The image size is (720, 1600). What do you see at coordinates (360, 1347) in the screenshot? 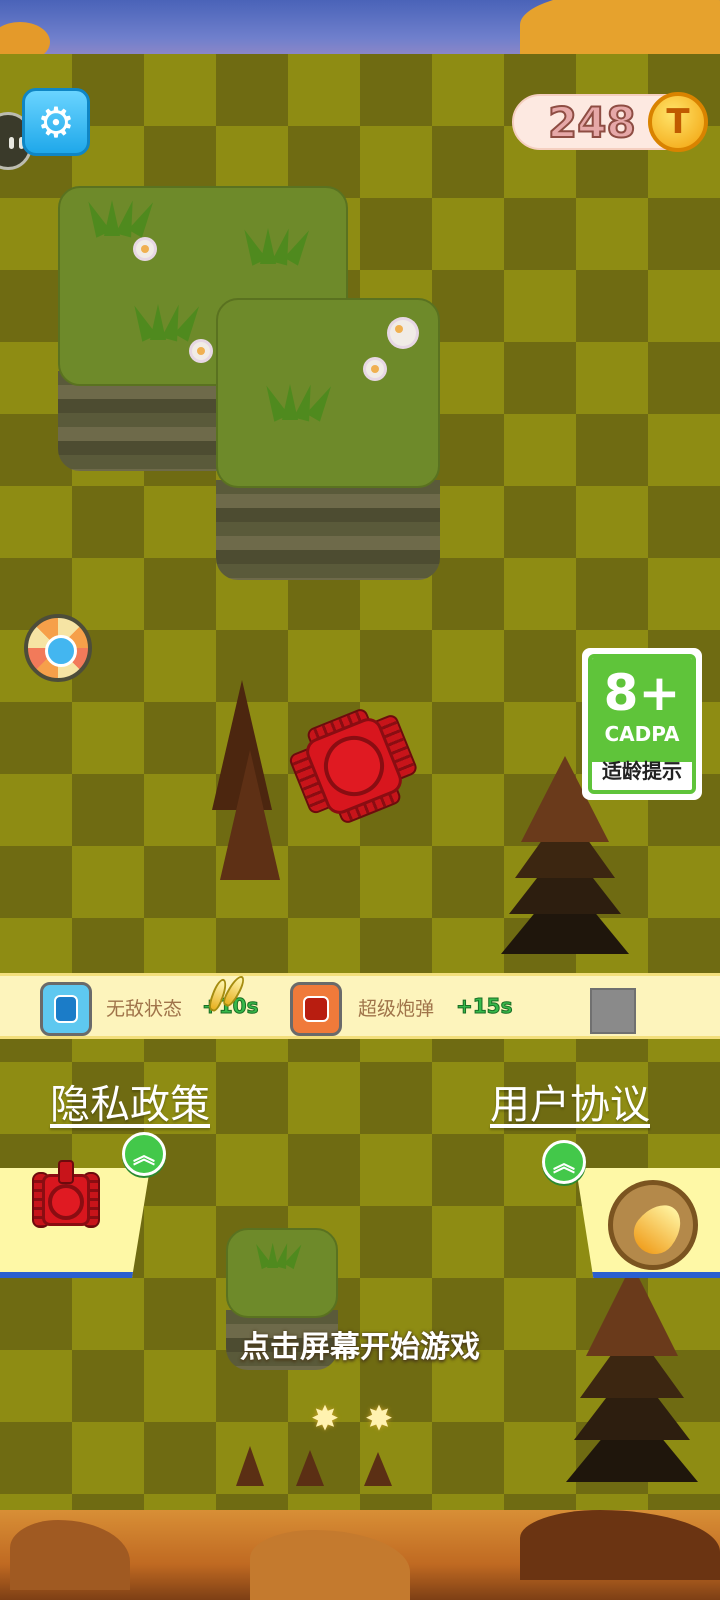
I see `tap-to-start-text: 点击屏幕开始游戏` at bounding box center [360, 1347].